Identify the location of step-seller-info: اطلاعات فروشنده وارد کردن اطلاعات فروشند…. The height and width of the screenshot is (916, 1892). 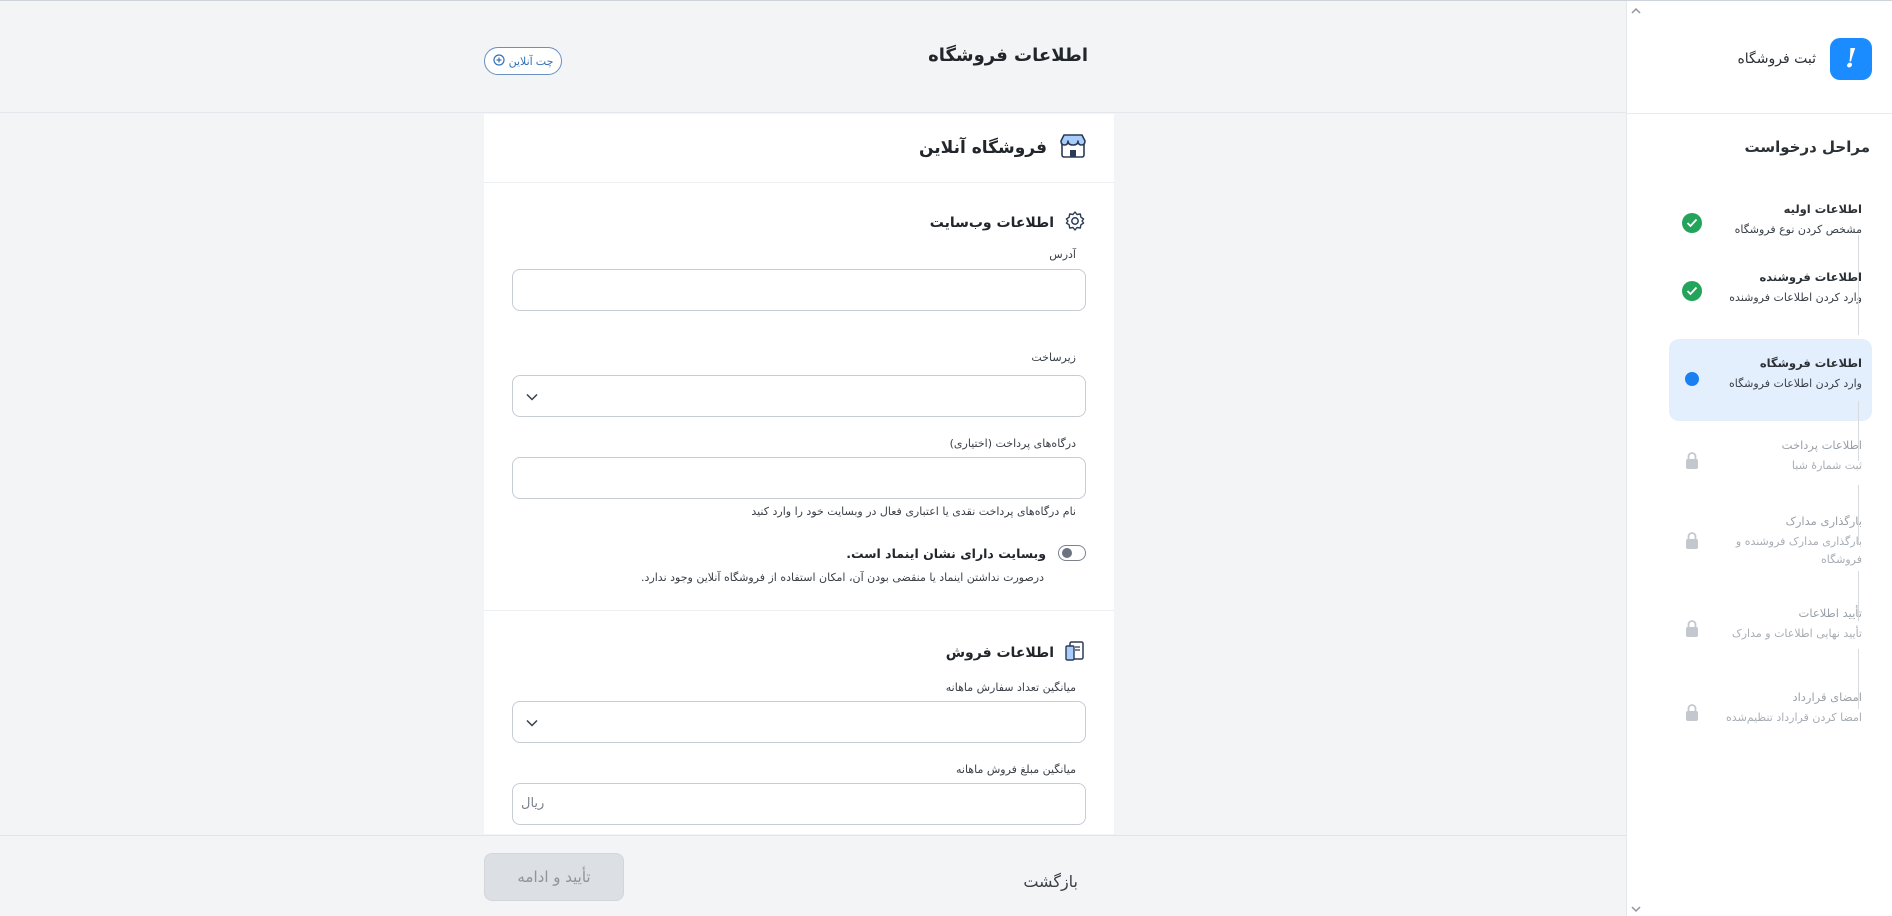
(1770, 298).